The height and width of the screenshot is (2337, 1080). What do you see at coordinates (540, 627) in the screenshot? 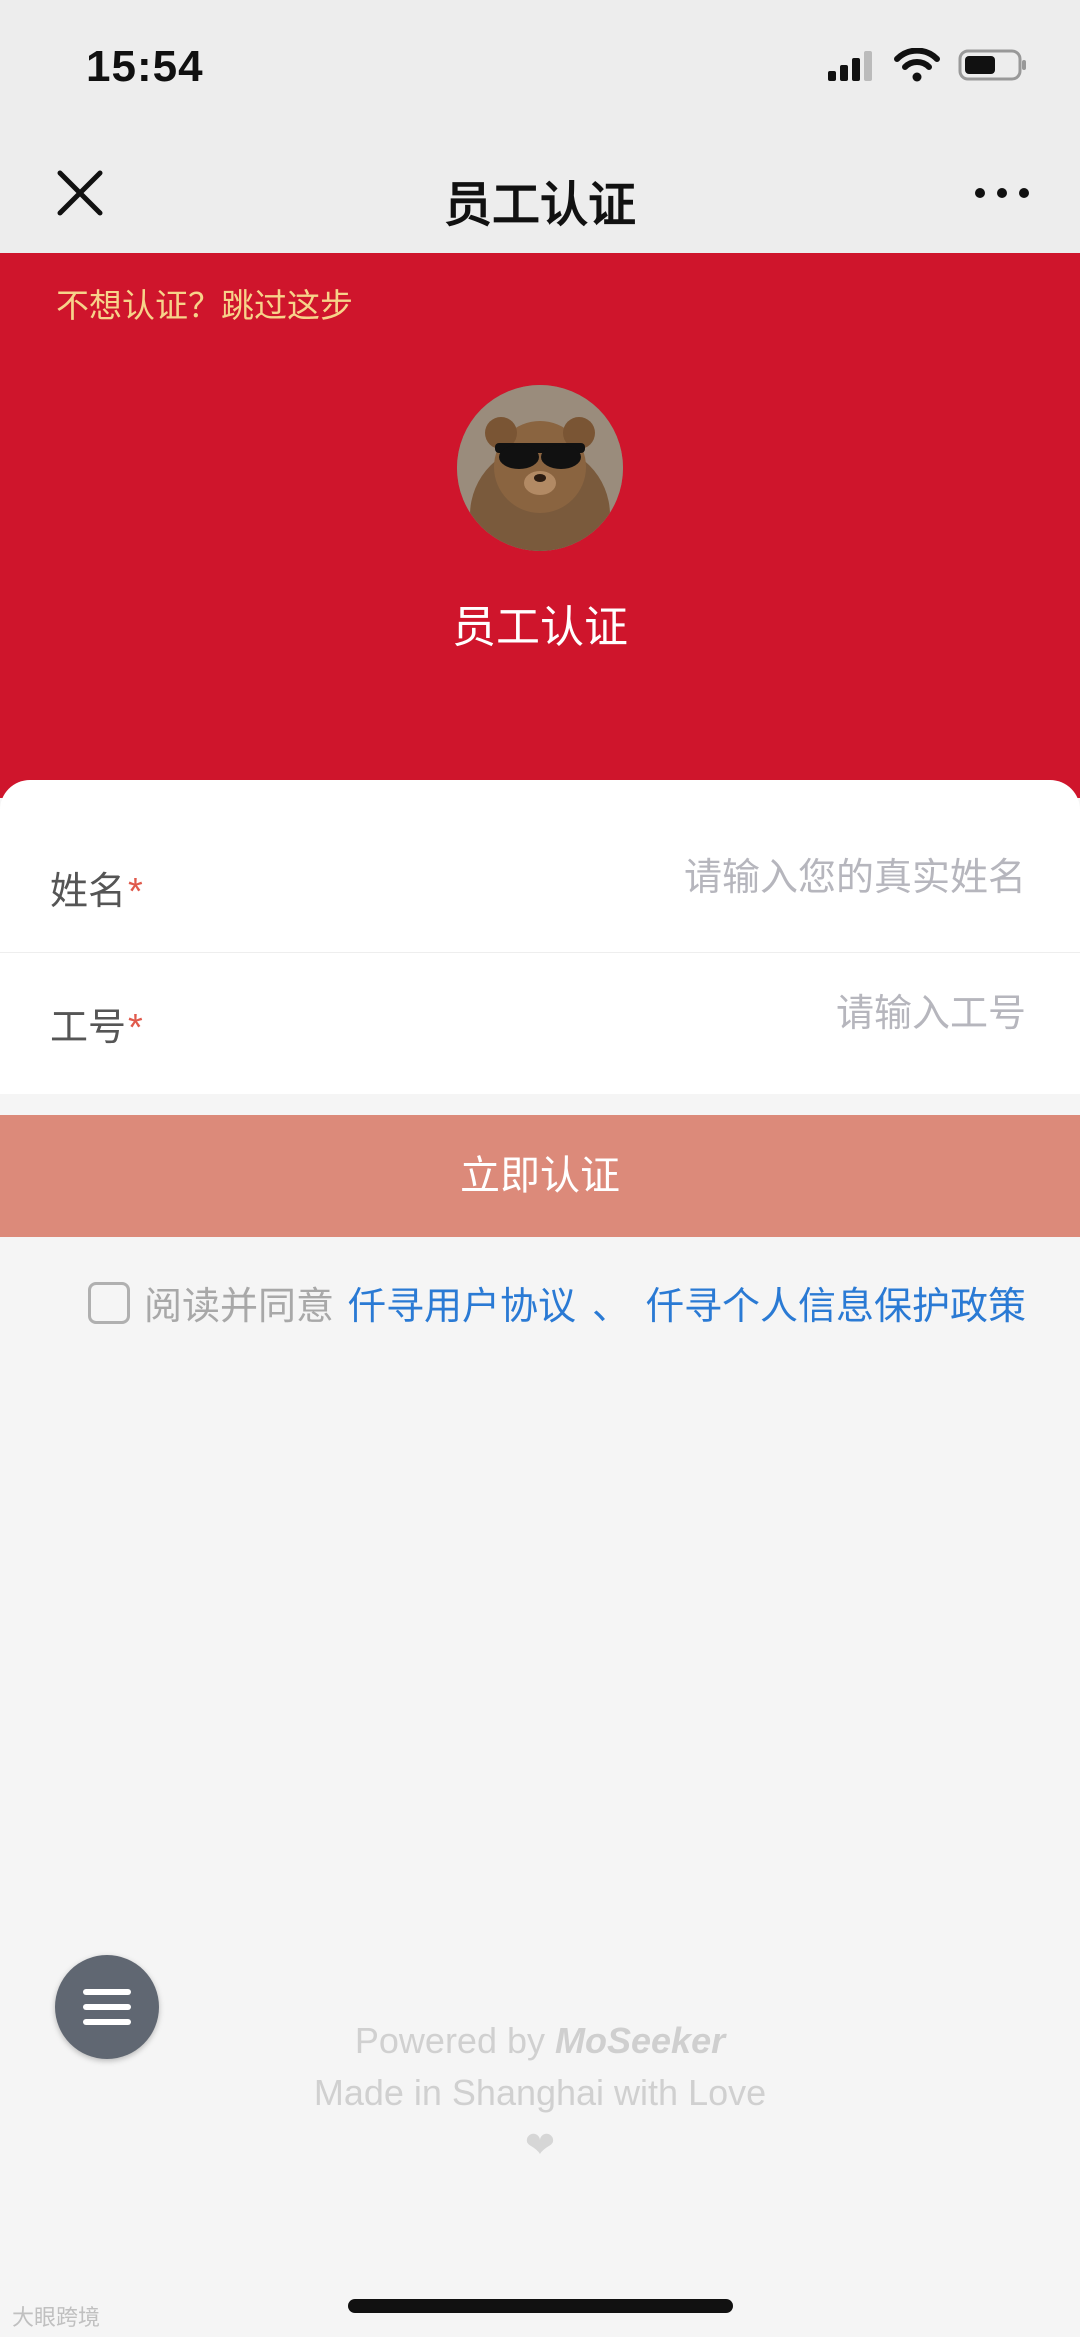
I see `hero-title: 员工认证` at bounding box center [540, 627].